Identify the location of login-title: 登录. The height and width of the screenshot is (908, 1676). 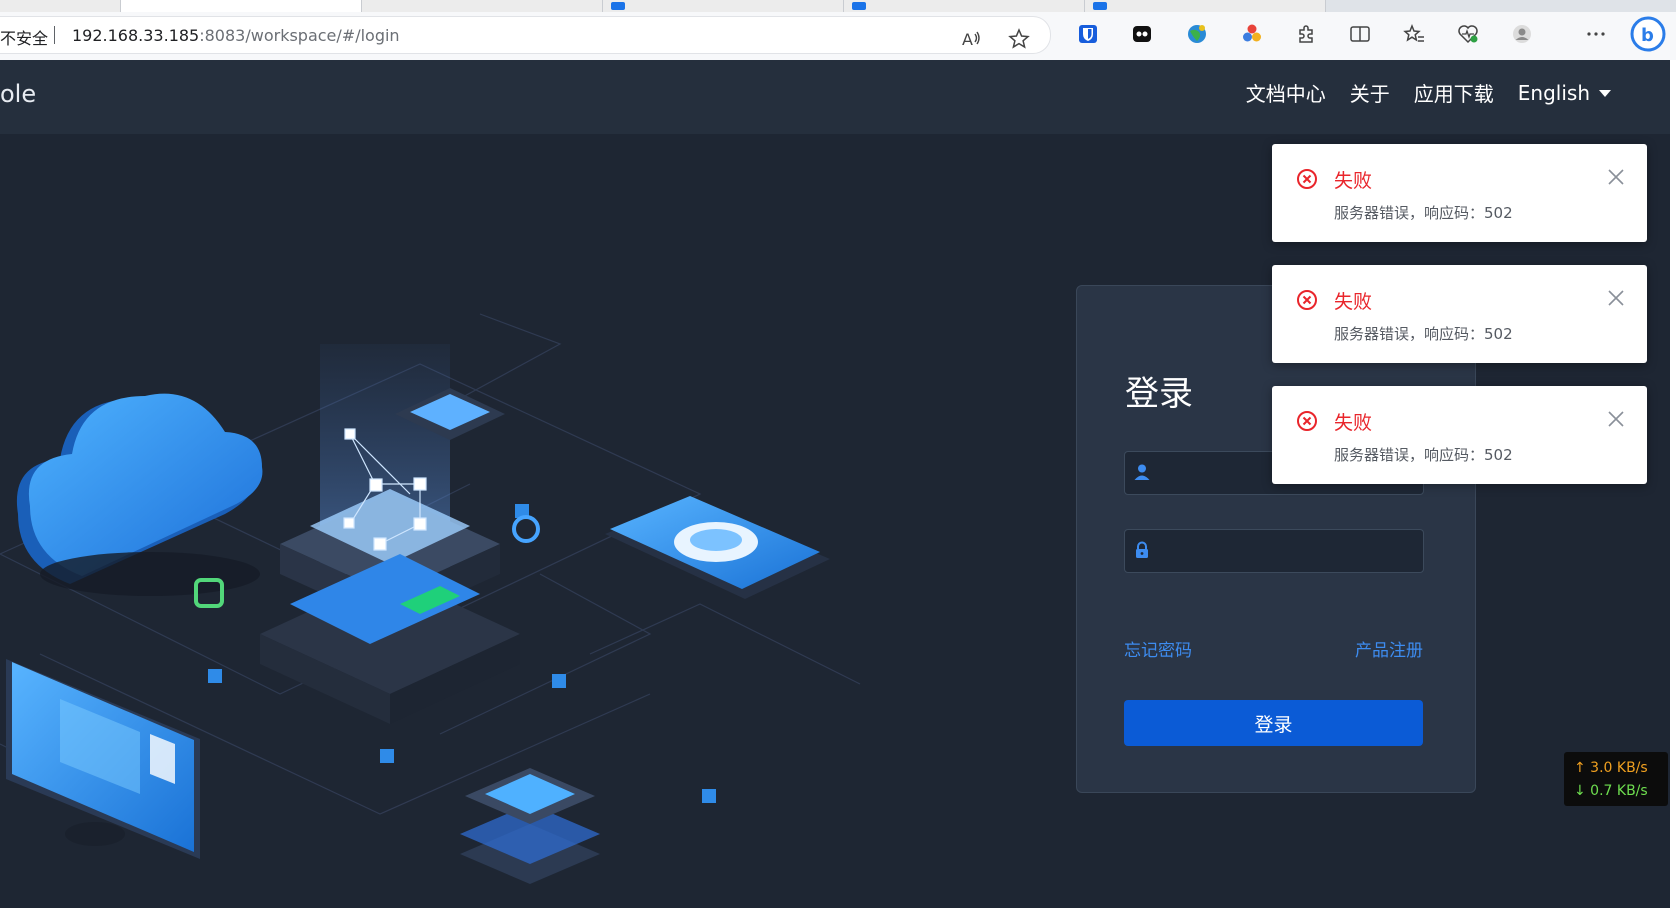
(1159, 394).